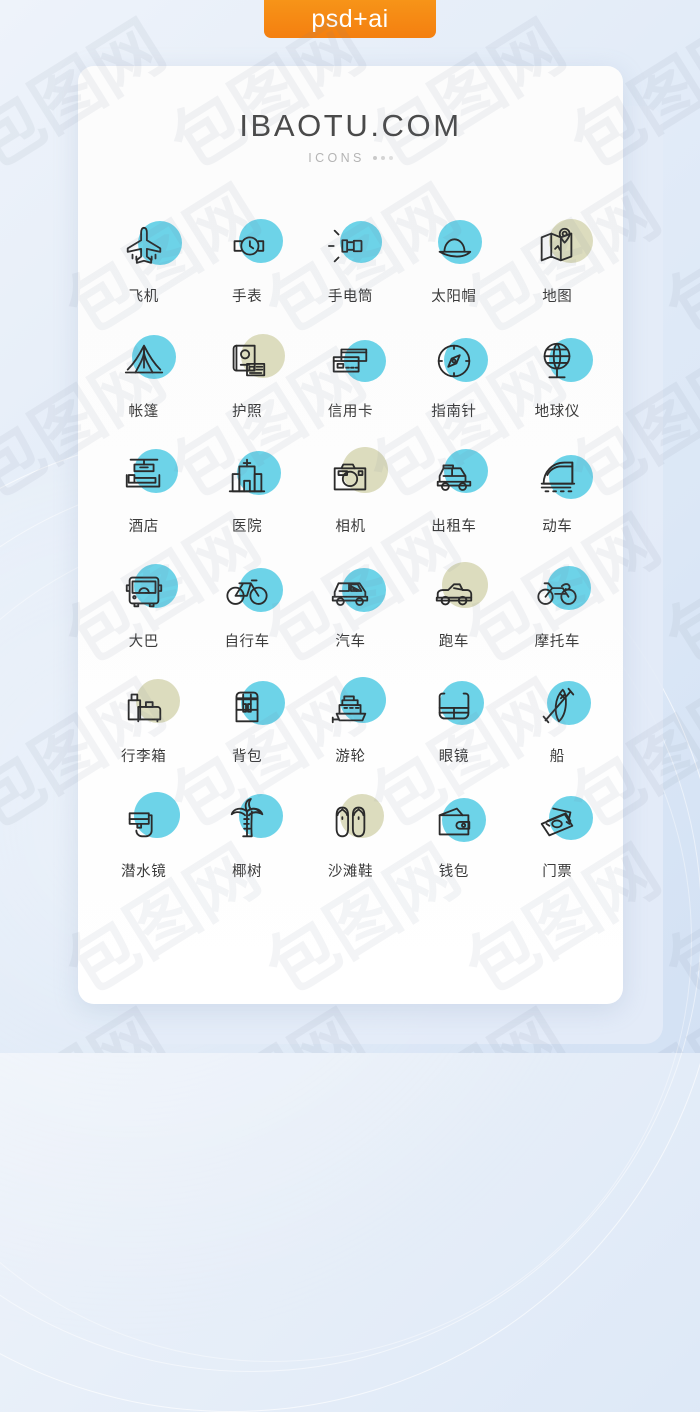 This screenshot has width=700, height=1412. I want to click on icon-label: 门票, so click(557, 872).